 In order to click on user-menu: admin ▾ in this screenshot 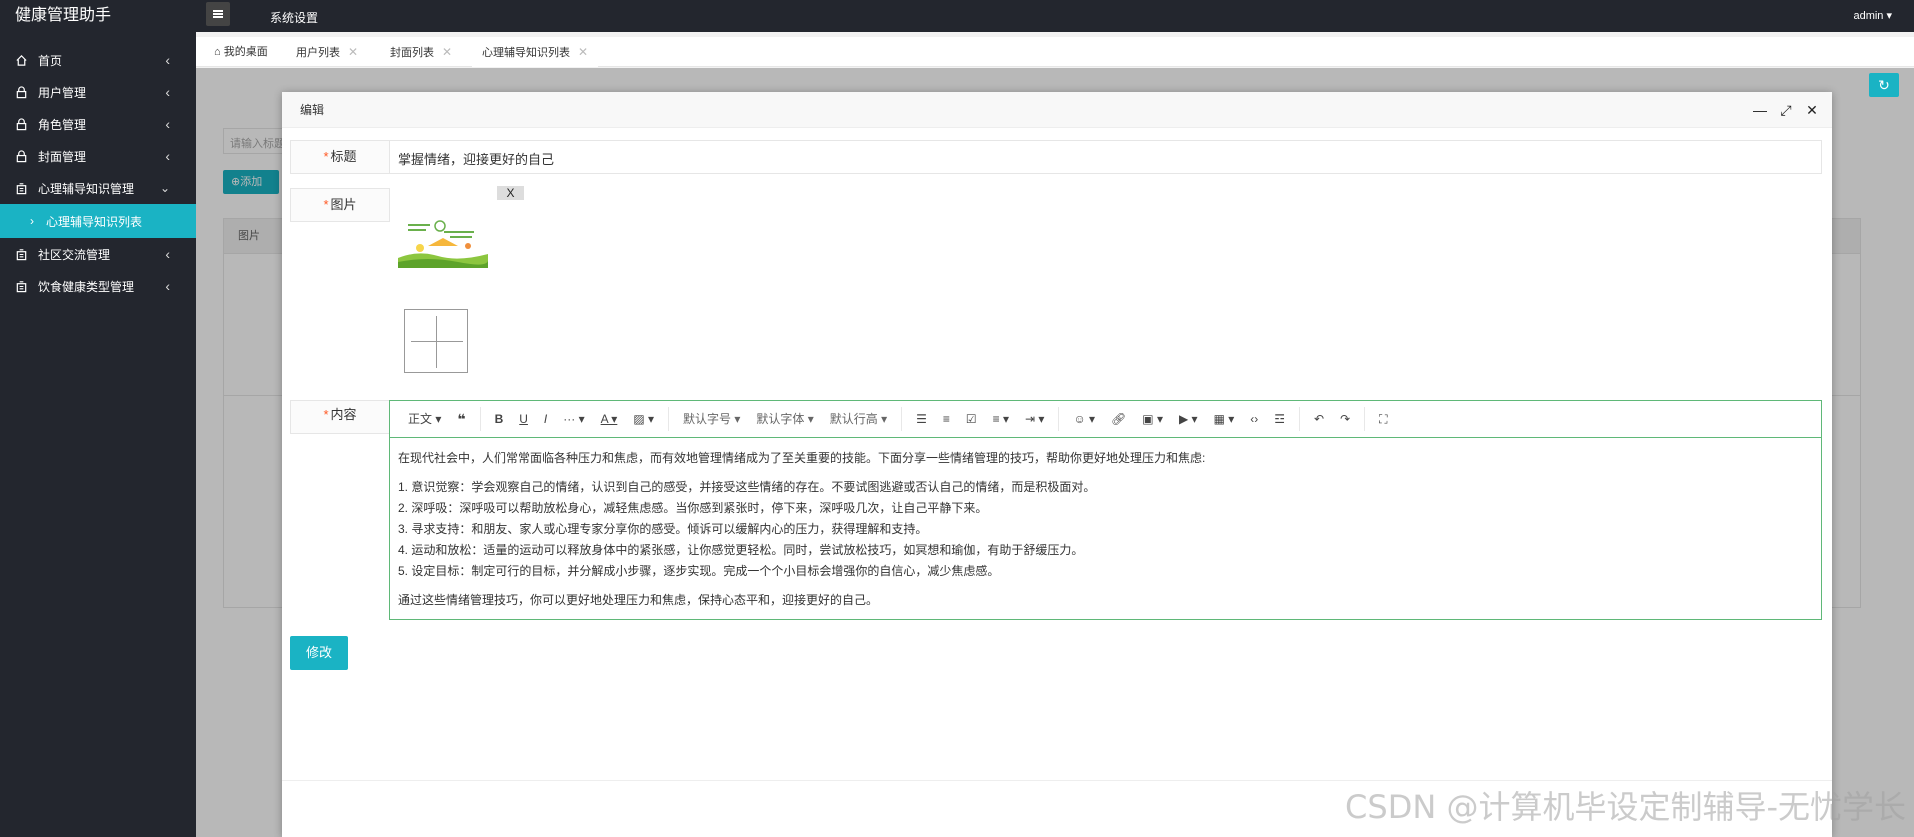, I will do `click(1872, 15)`.